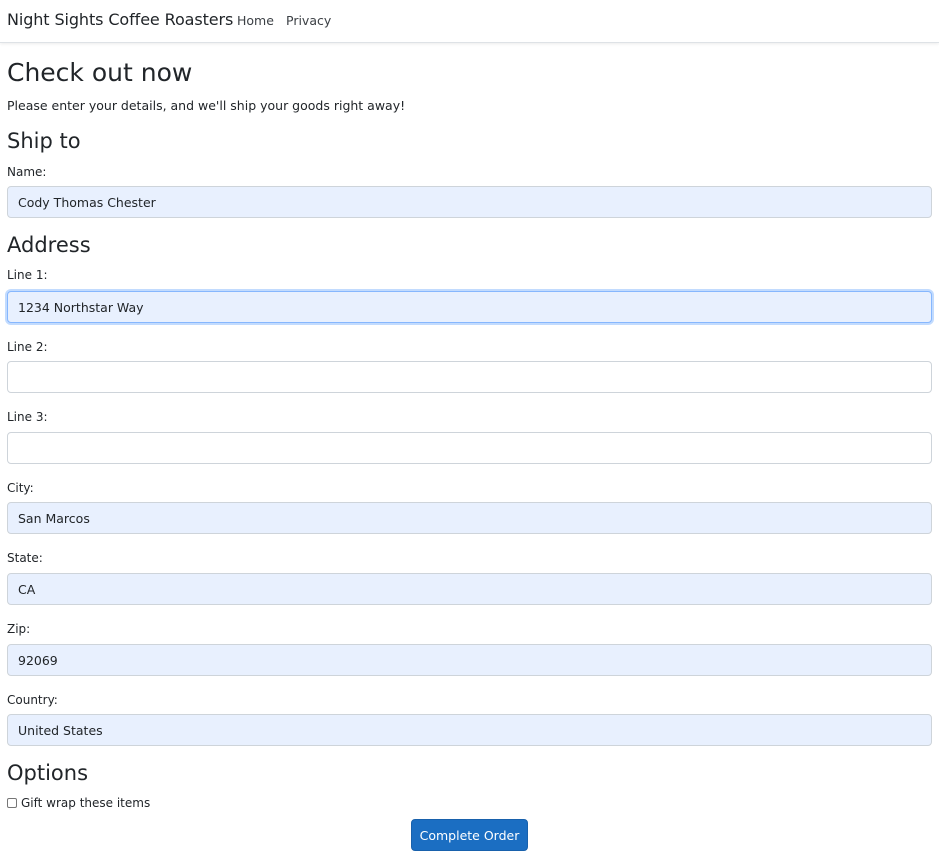  Describe the element at coordinates (19, 629) in the screenshot. I see `zip-label: Zip:` at that location.